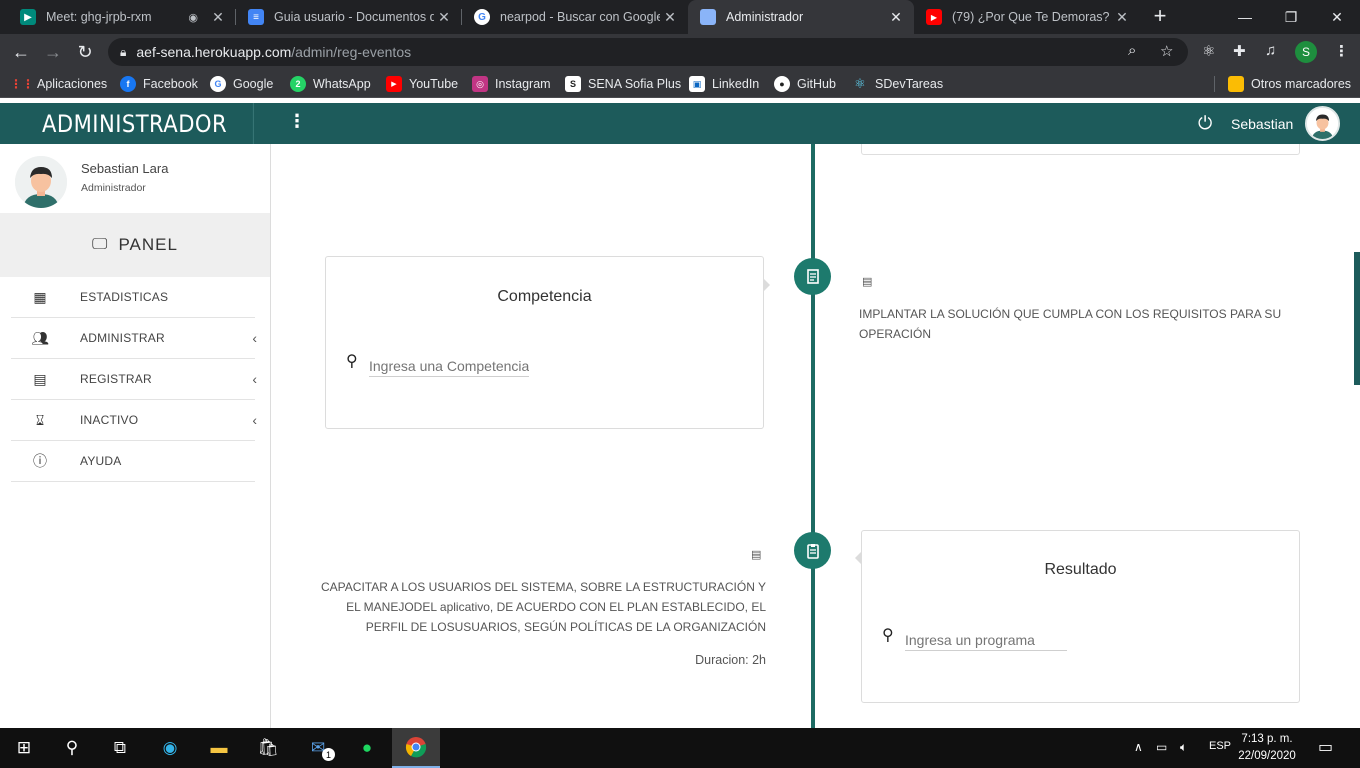 The width and height of the screenshot is (1360, 768). What do you see at coordinates (394, 84) in the screenshot?
I see `youtube-icon: ▶` at bounding box center [394, 84].